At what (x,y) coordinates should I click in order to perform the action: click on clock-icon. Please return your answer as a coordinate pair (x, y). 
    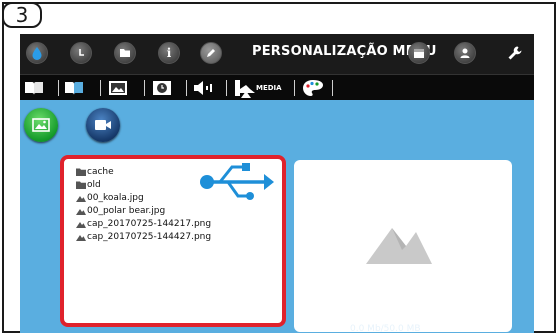
    Looking at the image, I should click on (162, 88).